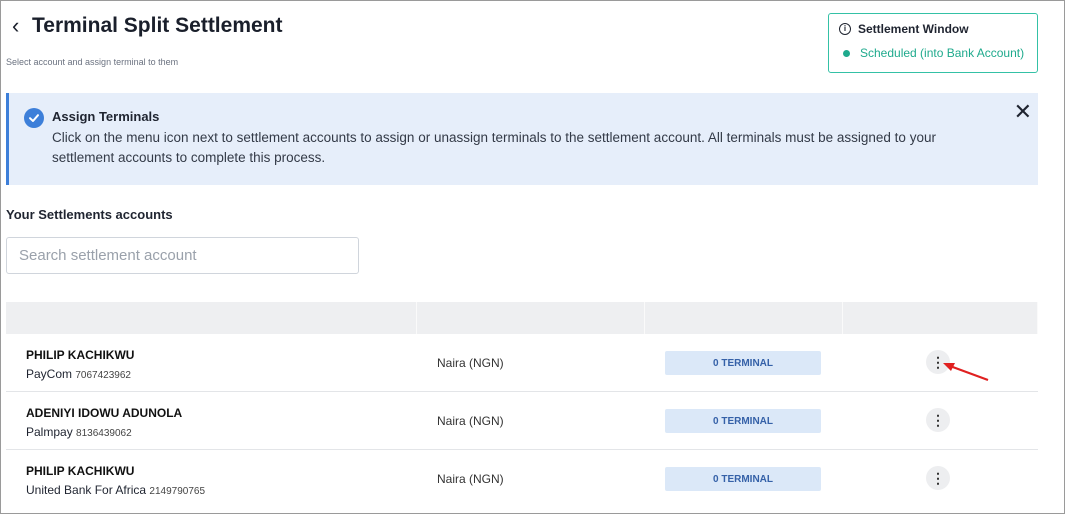 The width and height of the screenshot is (1065, 514). Describe the element at coordinates (942, 53) in the screenshot. I see `settlement-window-status-text: Scheduled (into Bank Account)` at that location.